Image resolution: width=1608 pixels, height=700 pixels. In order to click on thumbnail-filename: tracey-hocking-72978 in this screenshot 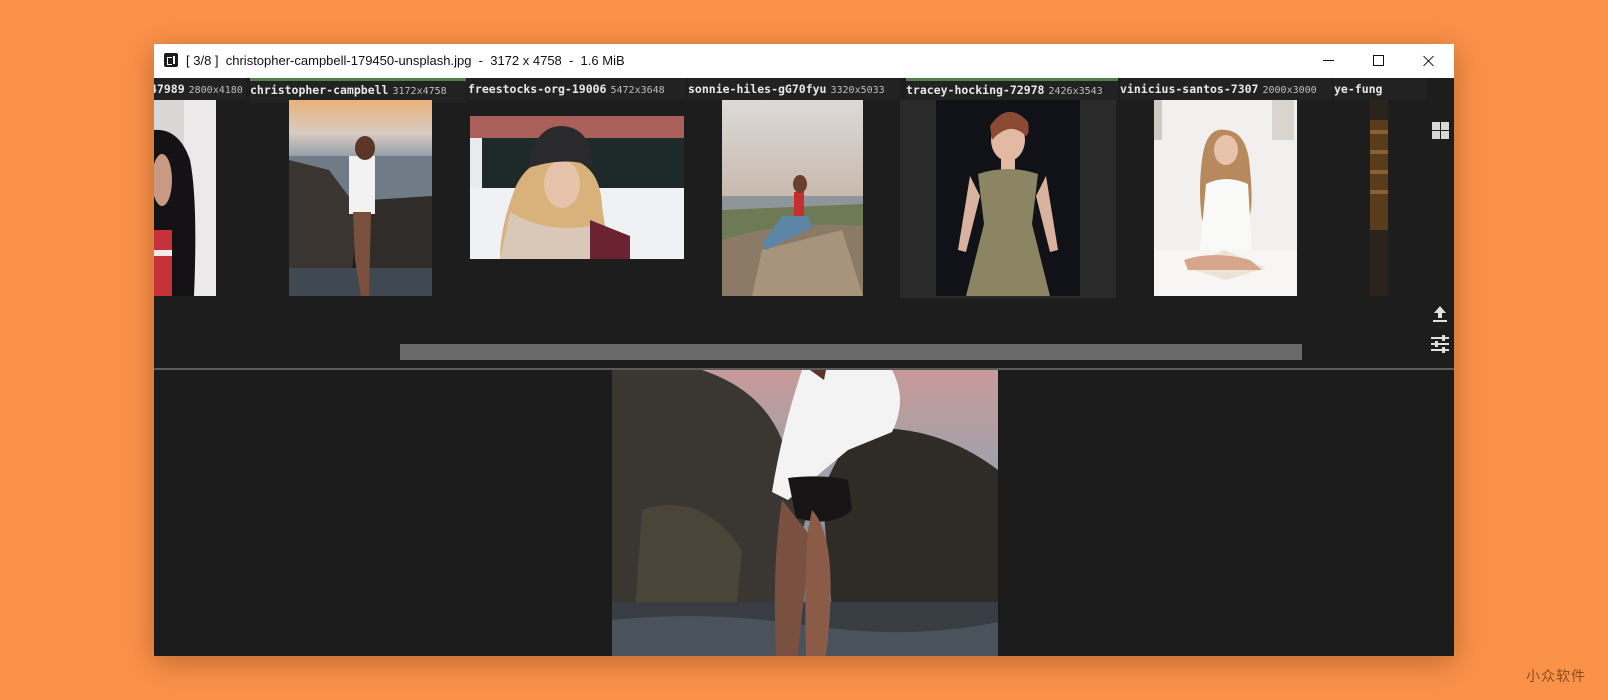, I will do `click(975, 90)`.